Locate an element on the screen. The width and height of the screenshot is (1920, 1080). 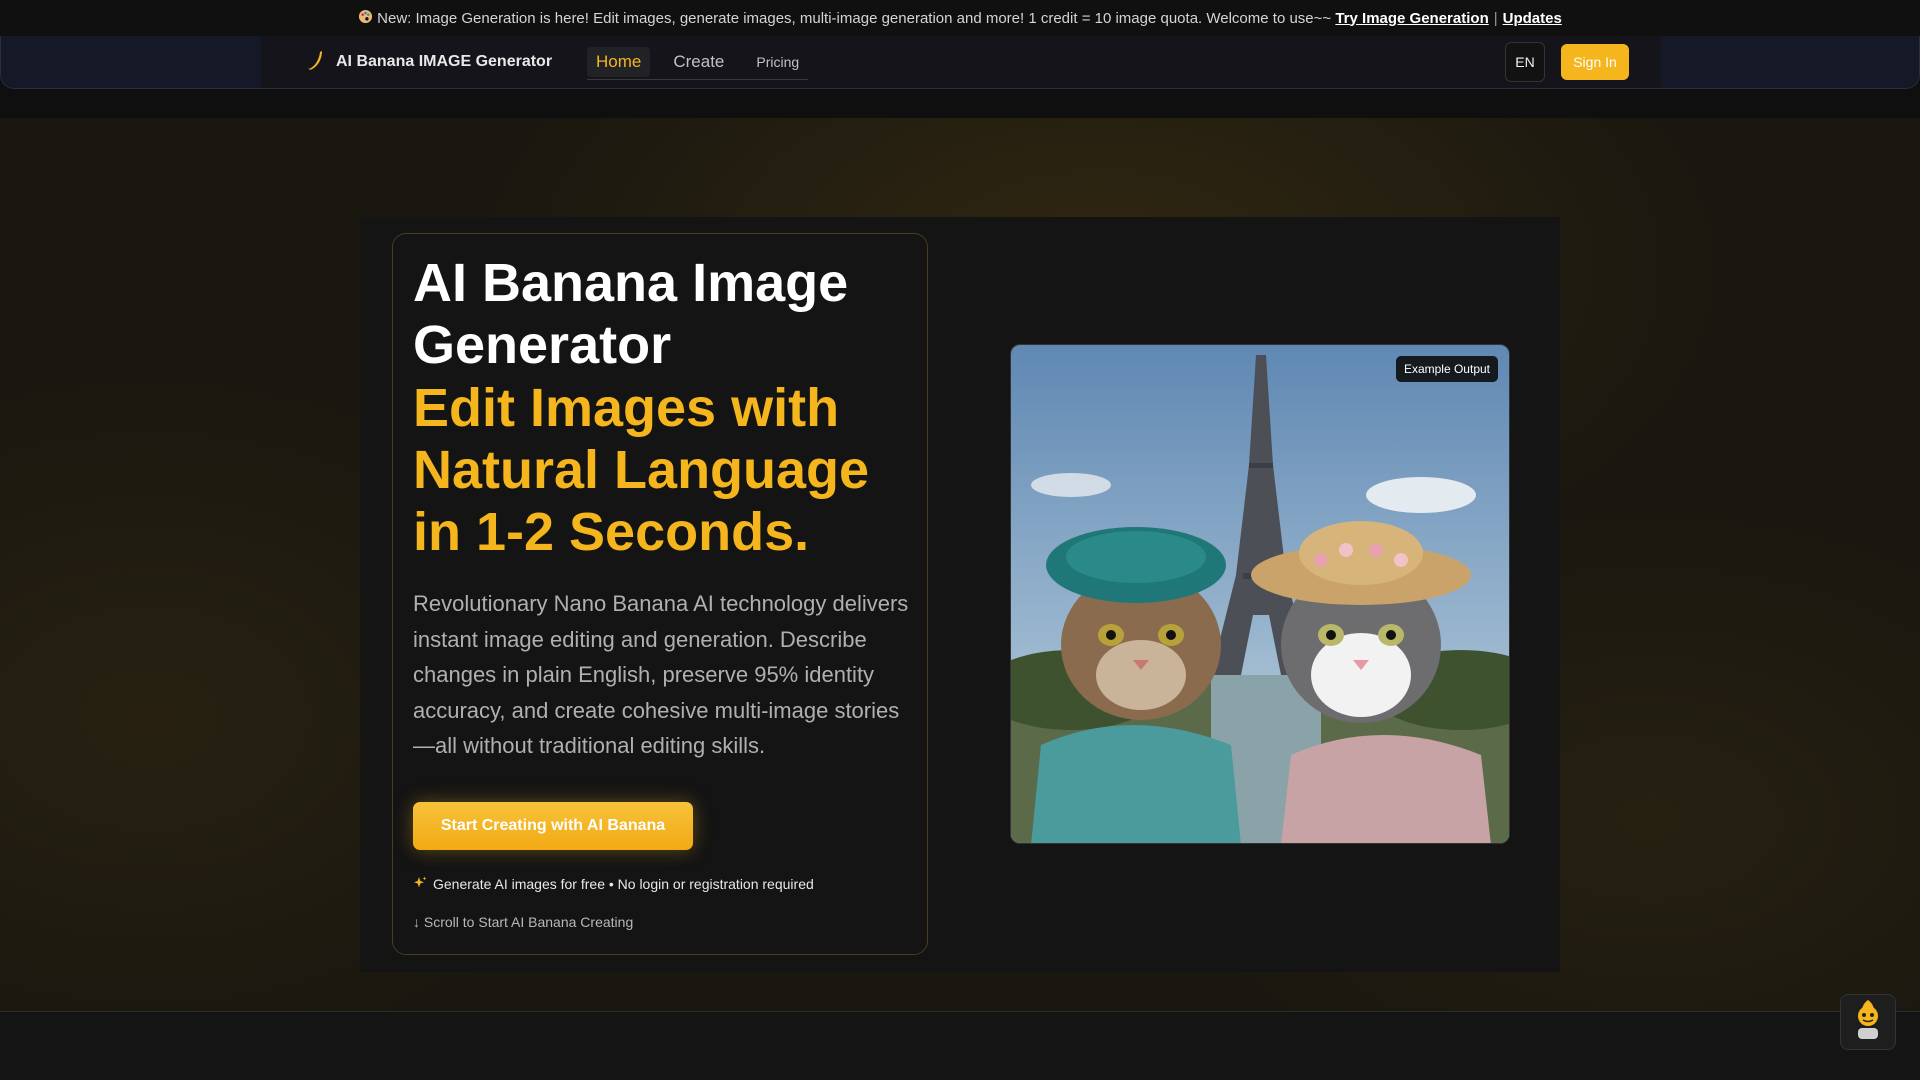
assistant-mascot-button is located at coordinates (1868, 1022).